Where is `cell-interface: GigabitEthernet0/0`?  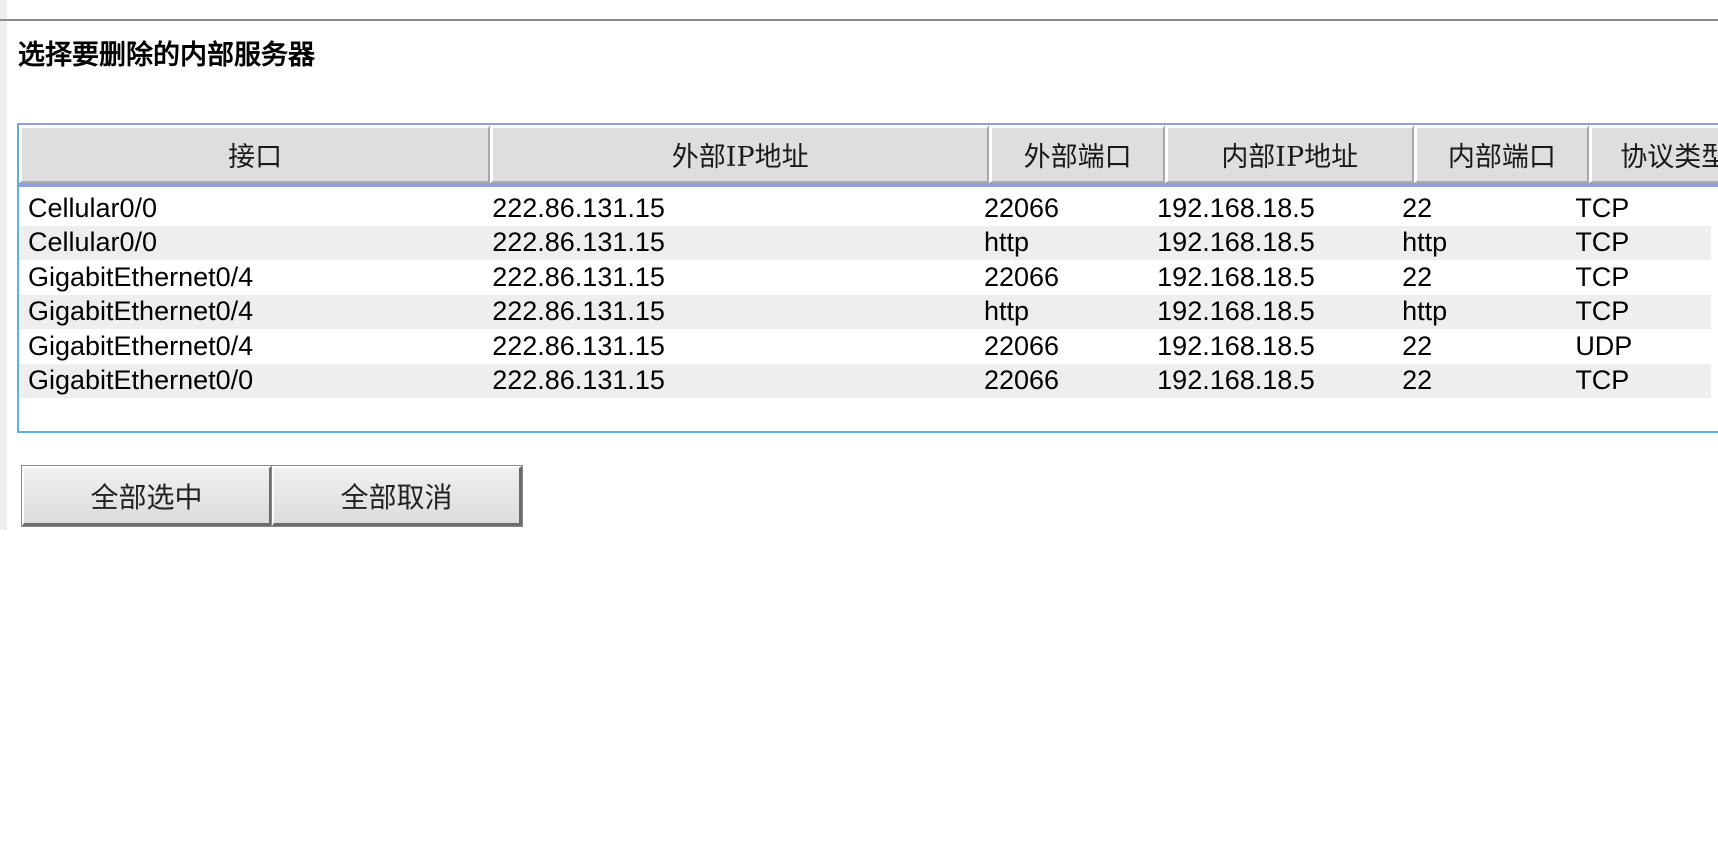
cell-interface: GigabitEthernet0/0 is located at coordinates (141, 380).